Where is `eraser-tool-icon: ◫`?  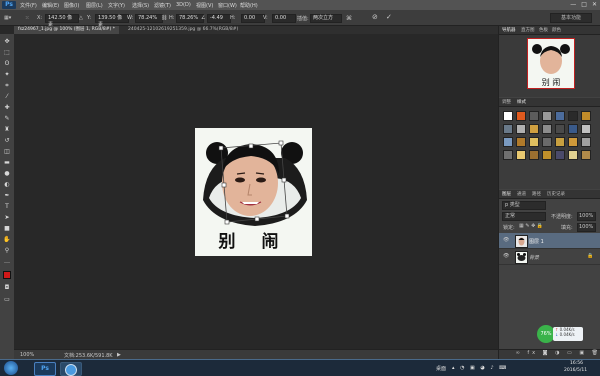
eraser-tool-icon: ◫ is located at coordinates (7, 152).